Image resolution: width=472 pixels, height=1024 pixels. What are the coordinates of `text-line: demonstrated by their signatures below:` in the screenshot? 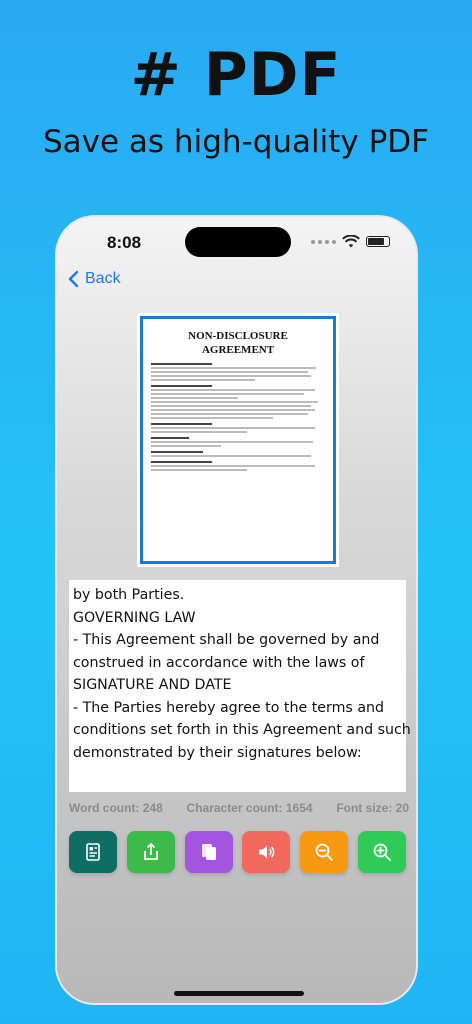 It's located at (217, 752).